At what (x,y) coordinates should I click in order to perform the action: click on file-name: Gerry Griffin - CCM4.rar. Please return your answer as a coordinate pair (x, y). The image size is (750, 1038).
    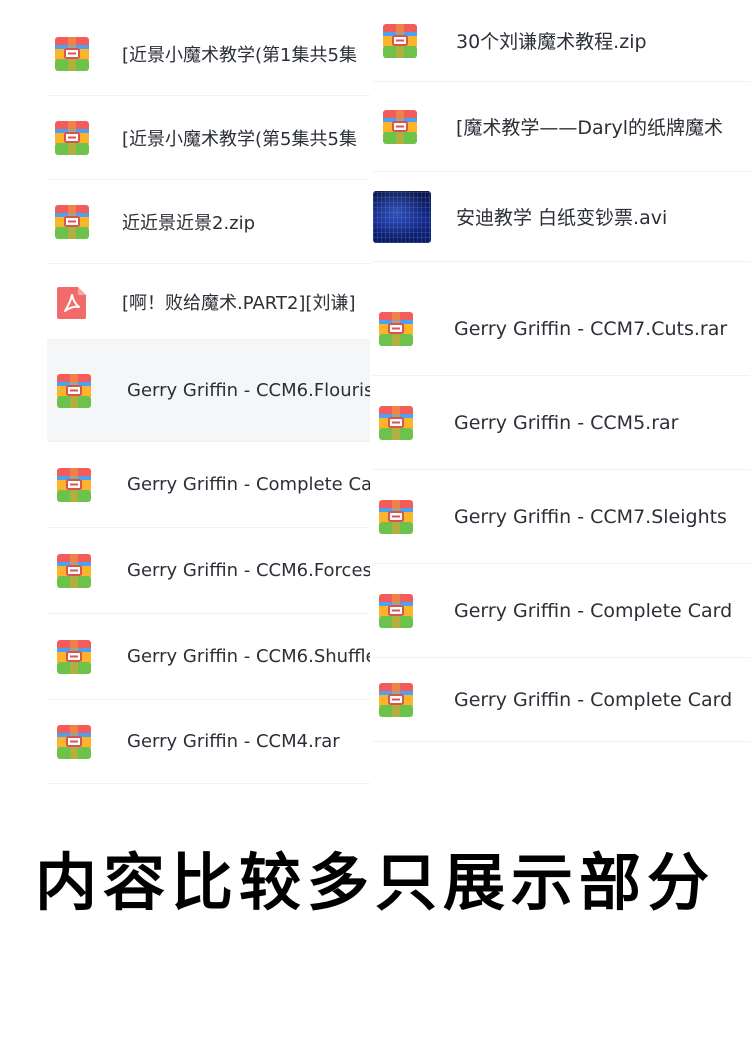
    Looking at the image, I should click on (233, 741).